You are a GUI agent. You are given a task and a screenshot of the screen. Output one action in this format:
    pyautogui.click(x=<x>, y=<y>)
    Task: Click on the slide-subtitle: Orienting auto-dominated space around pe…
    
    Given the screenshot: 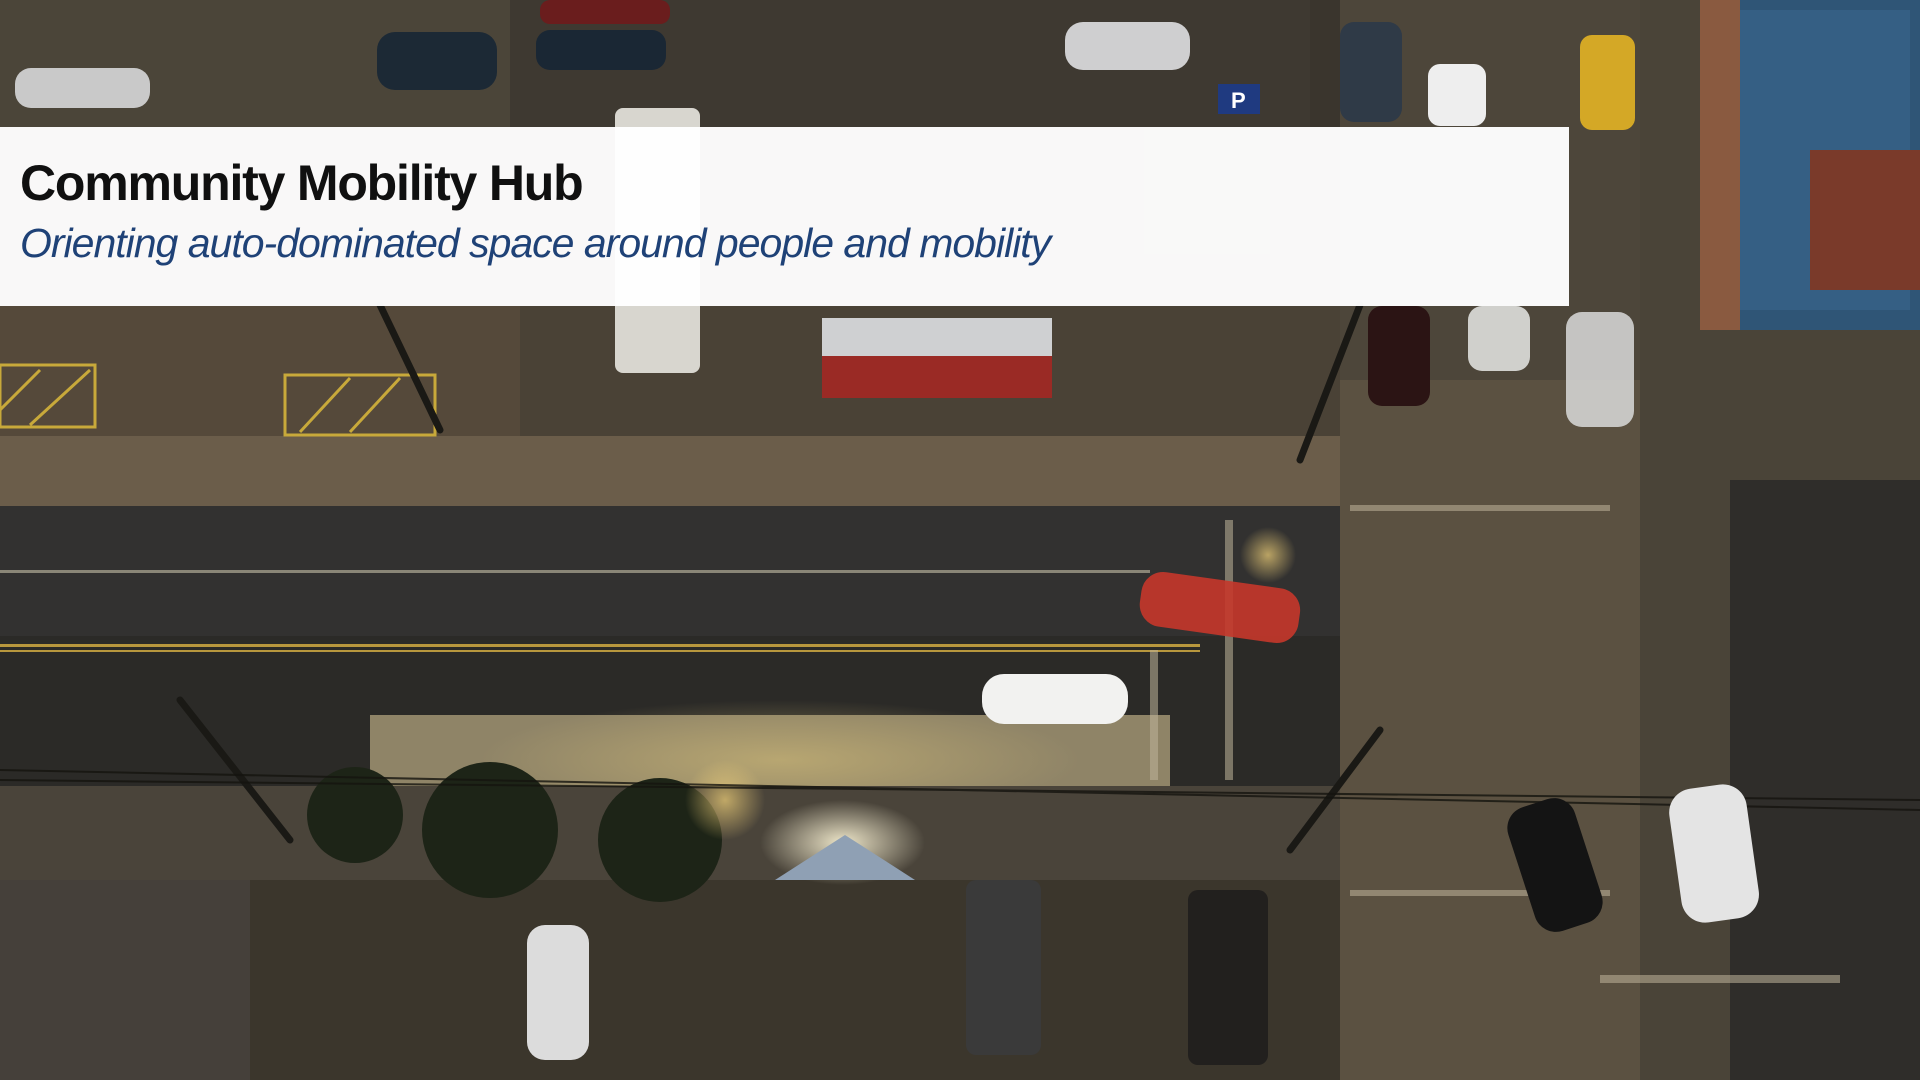 What is the action you would take?
    pyautogui.click(x=535, y=243)
    